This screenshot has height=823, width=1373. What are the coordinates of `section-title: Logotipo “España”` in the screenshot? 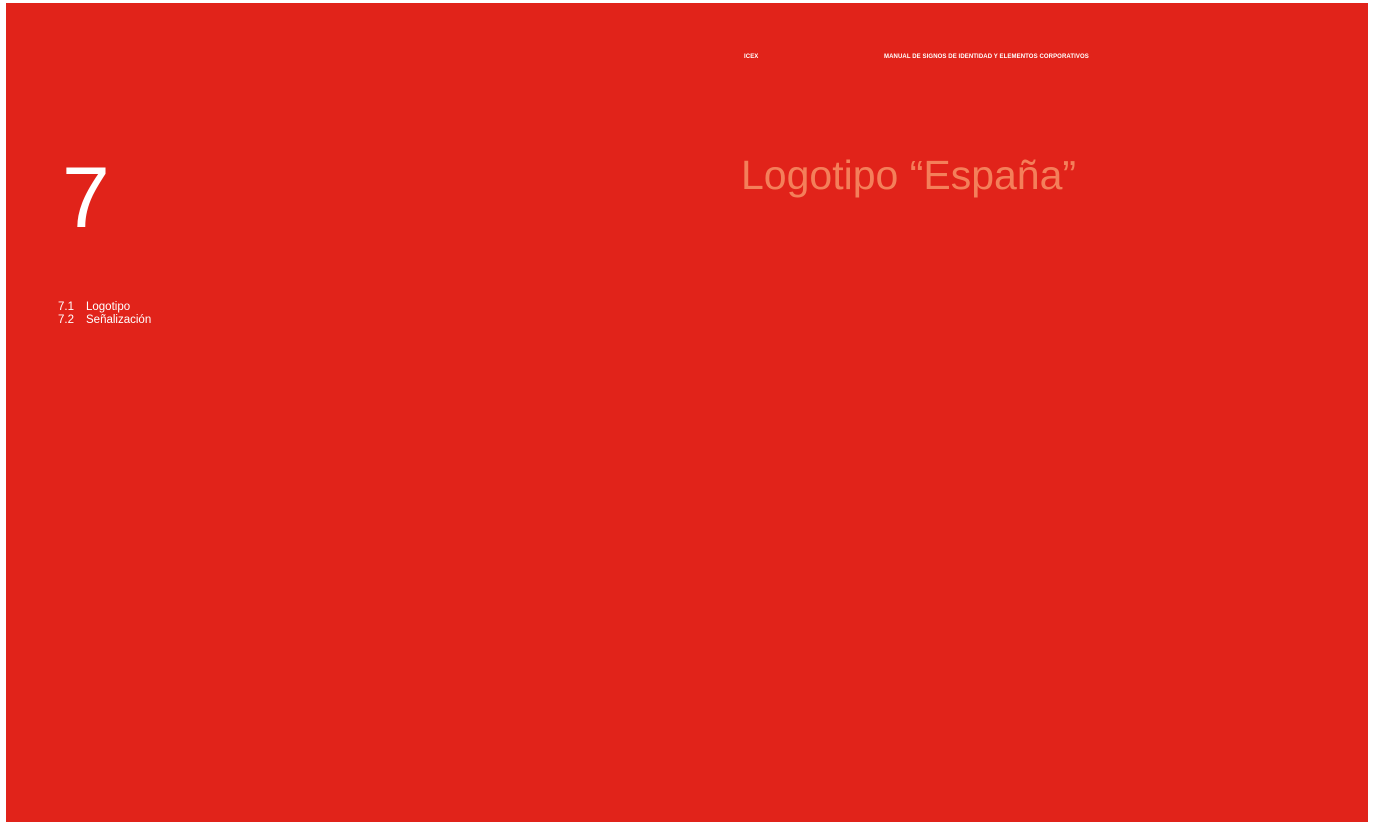 It's located at (909, 175).